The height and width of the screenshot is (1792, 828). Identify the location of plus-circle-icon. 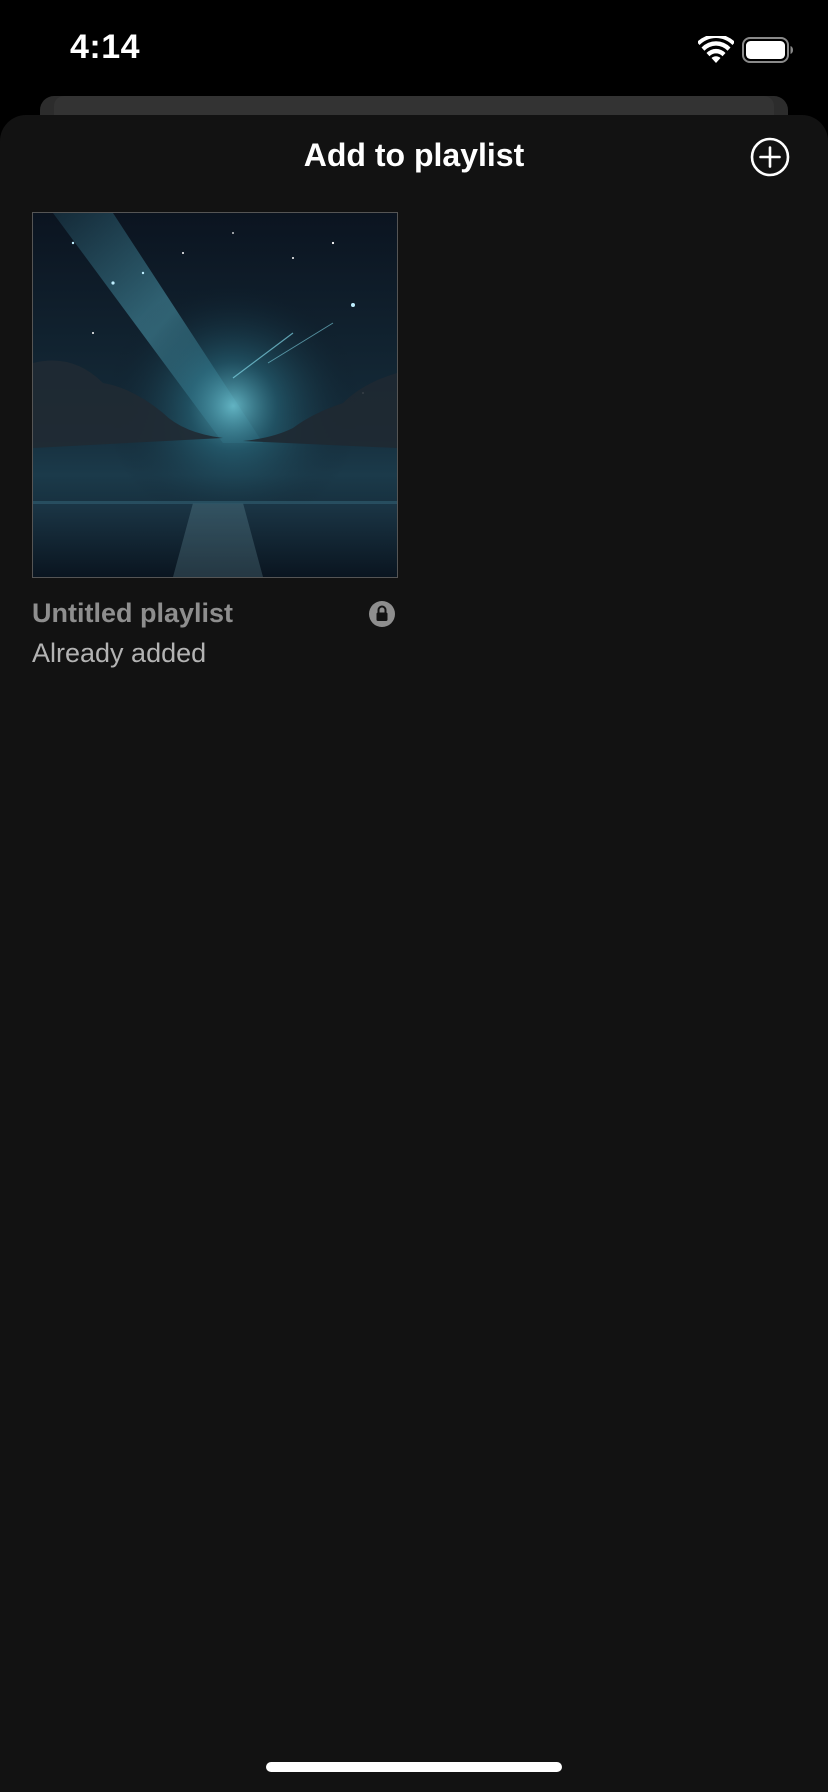
(770, 157).